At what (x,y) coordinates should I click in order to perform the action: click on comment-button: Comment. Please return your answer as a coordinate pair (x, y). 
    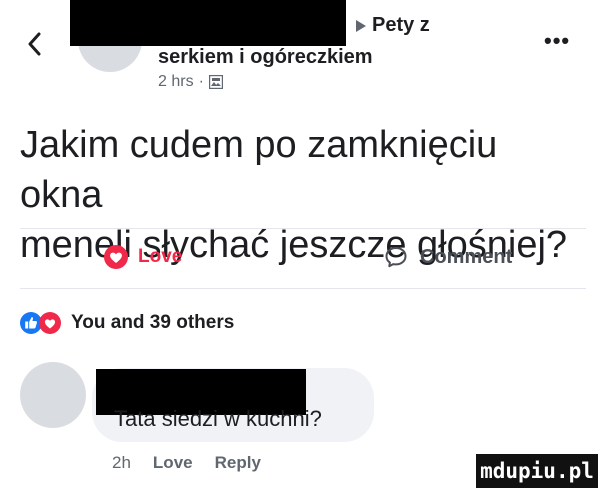
    Looking at the image, I should click on (448, 257).